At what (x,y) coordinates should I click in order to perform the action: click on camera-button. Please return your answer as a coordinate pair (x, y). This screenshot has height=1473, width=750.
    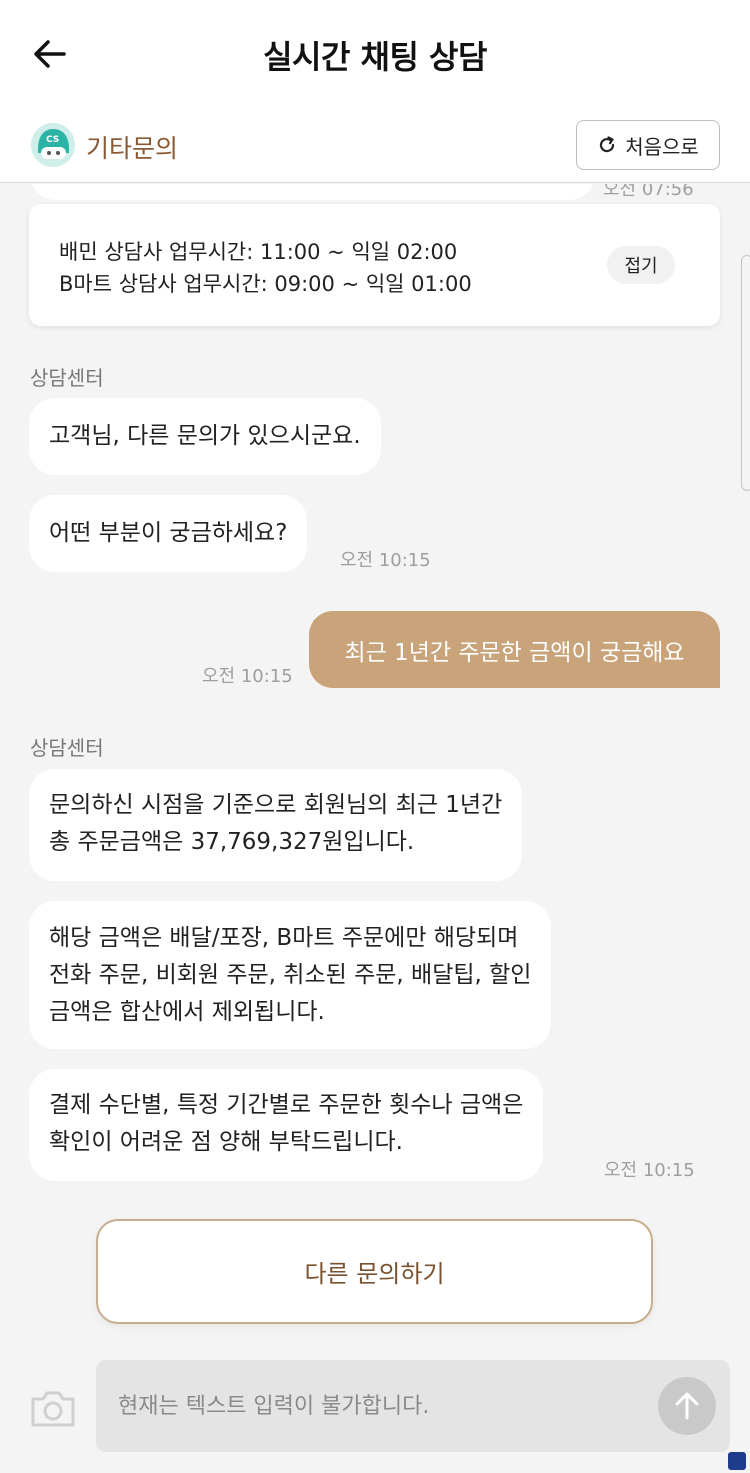
    Looking at the image, I should click on (53, 1408).